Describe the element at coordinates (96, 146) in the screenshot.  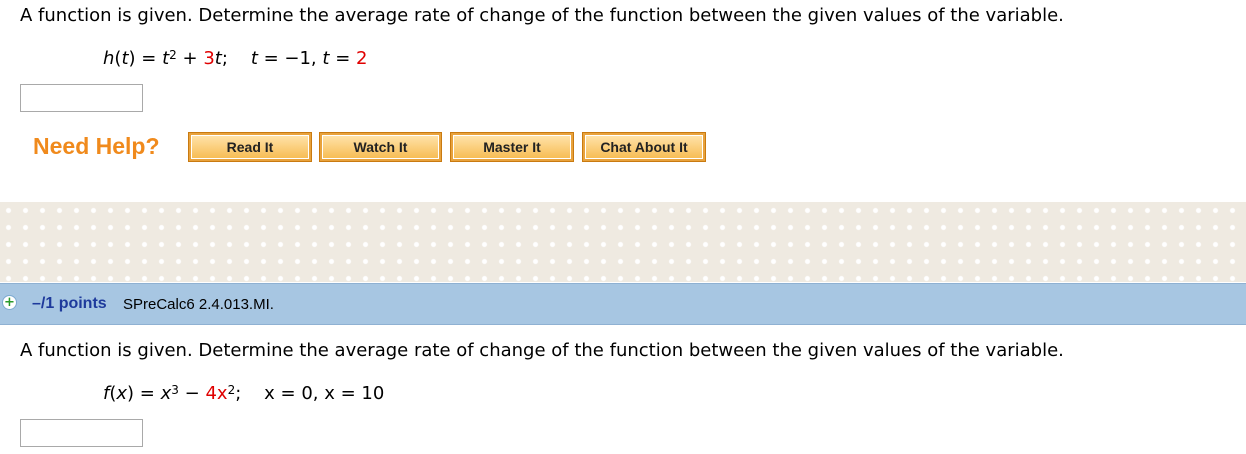
I see `need-help-label: Need Help?` at that location.